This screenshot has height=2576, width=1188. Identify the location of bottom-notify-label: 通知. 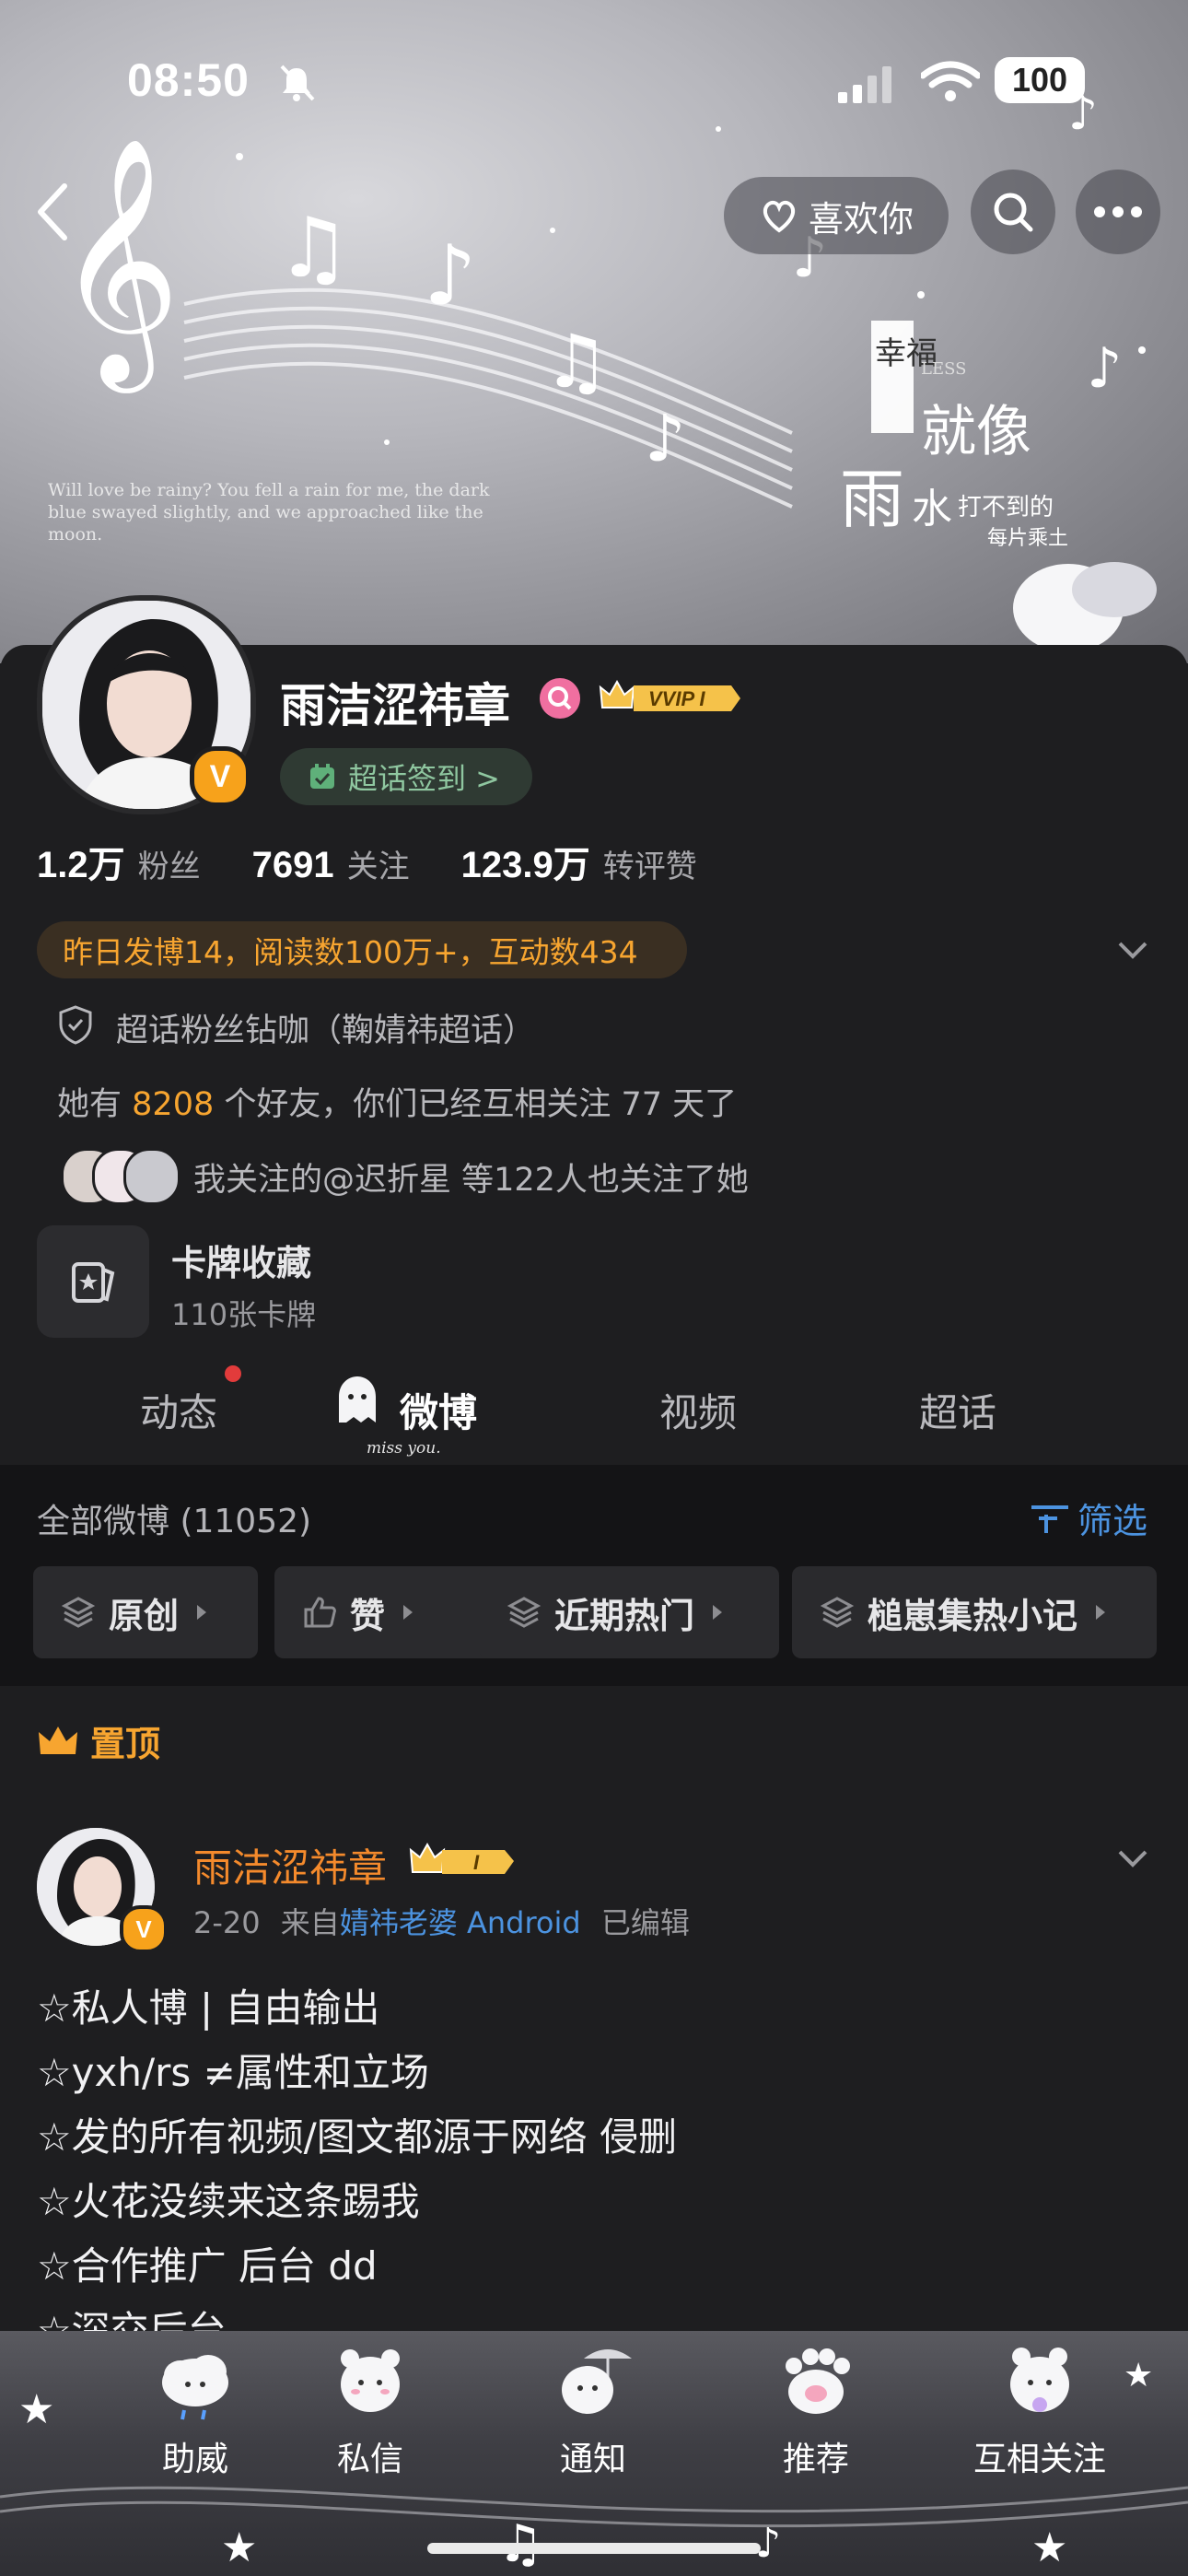
(592, 2459).